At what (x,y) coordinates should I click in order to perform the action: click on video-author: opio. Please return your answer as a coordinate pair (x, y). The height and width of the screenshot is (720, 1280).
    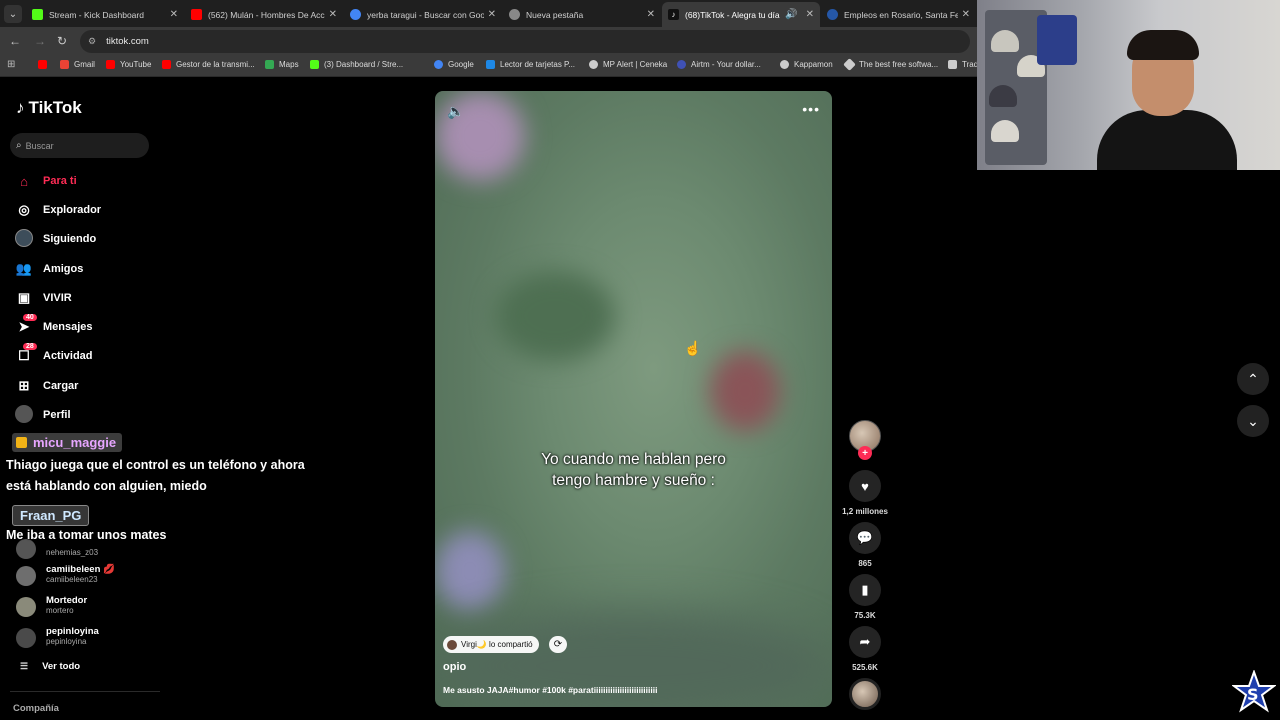
    Looking at the image, I should click on (454, 667).